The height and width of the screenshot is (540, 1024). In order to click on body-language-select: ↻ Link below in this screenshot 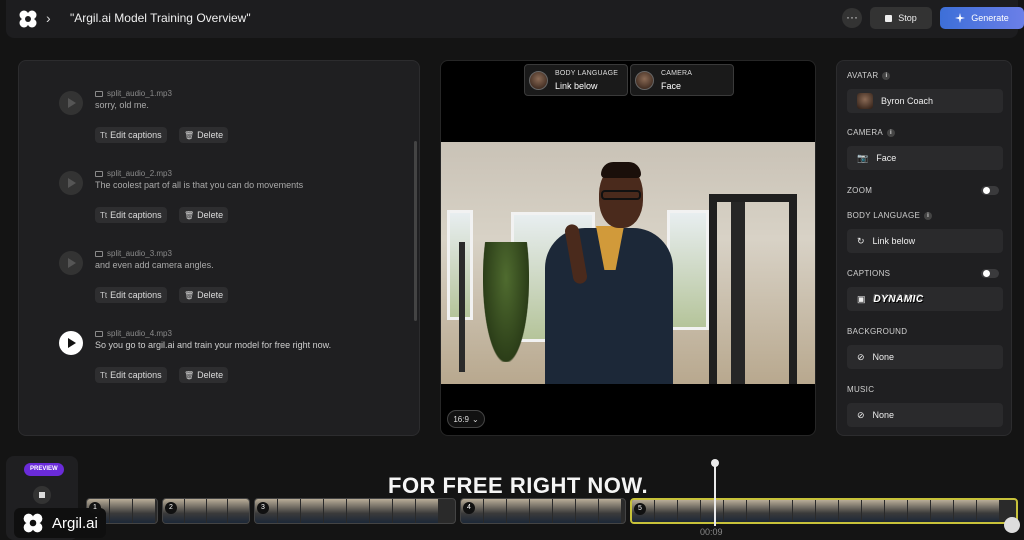, I will do `click(925, 241)`.